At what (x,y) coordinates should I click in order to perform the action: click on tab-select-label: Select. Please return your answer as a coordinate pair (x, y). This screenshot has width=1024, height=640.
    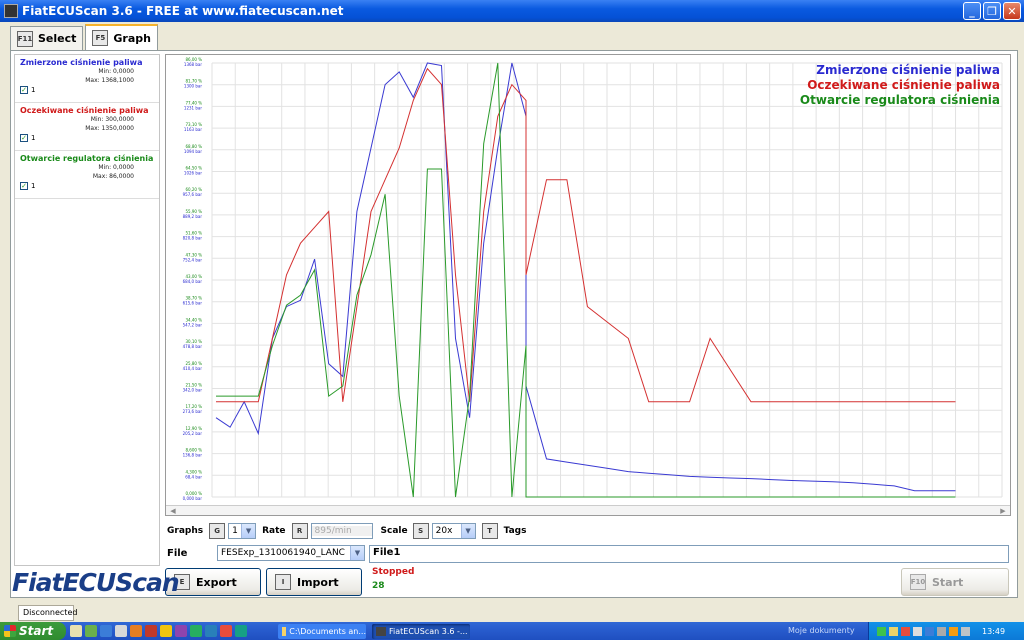
    Looking at the image, I should click on (57, 38).